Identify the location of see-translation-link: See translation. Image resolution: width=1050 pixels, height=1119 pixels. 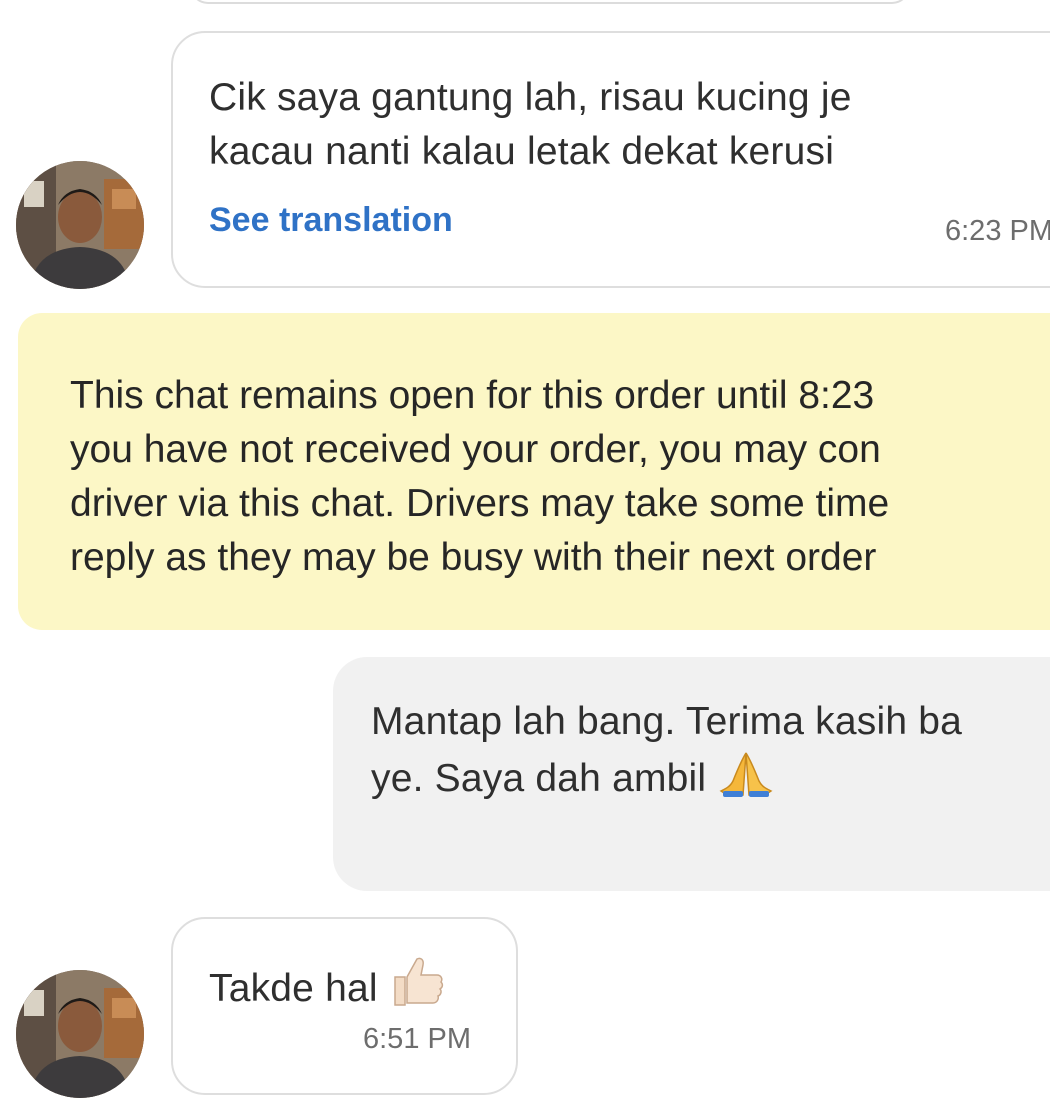
(331, 220).